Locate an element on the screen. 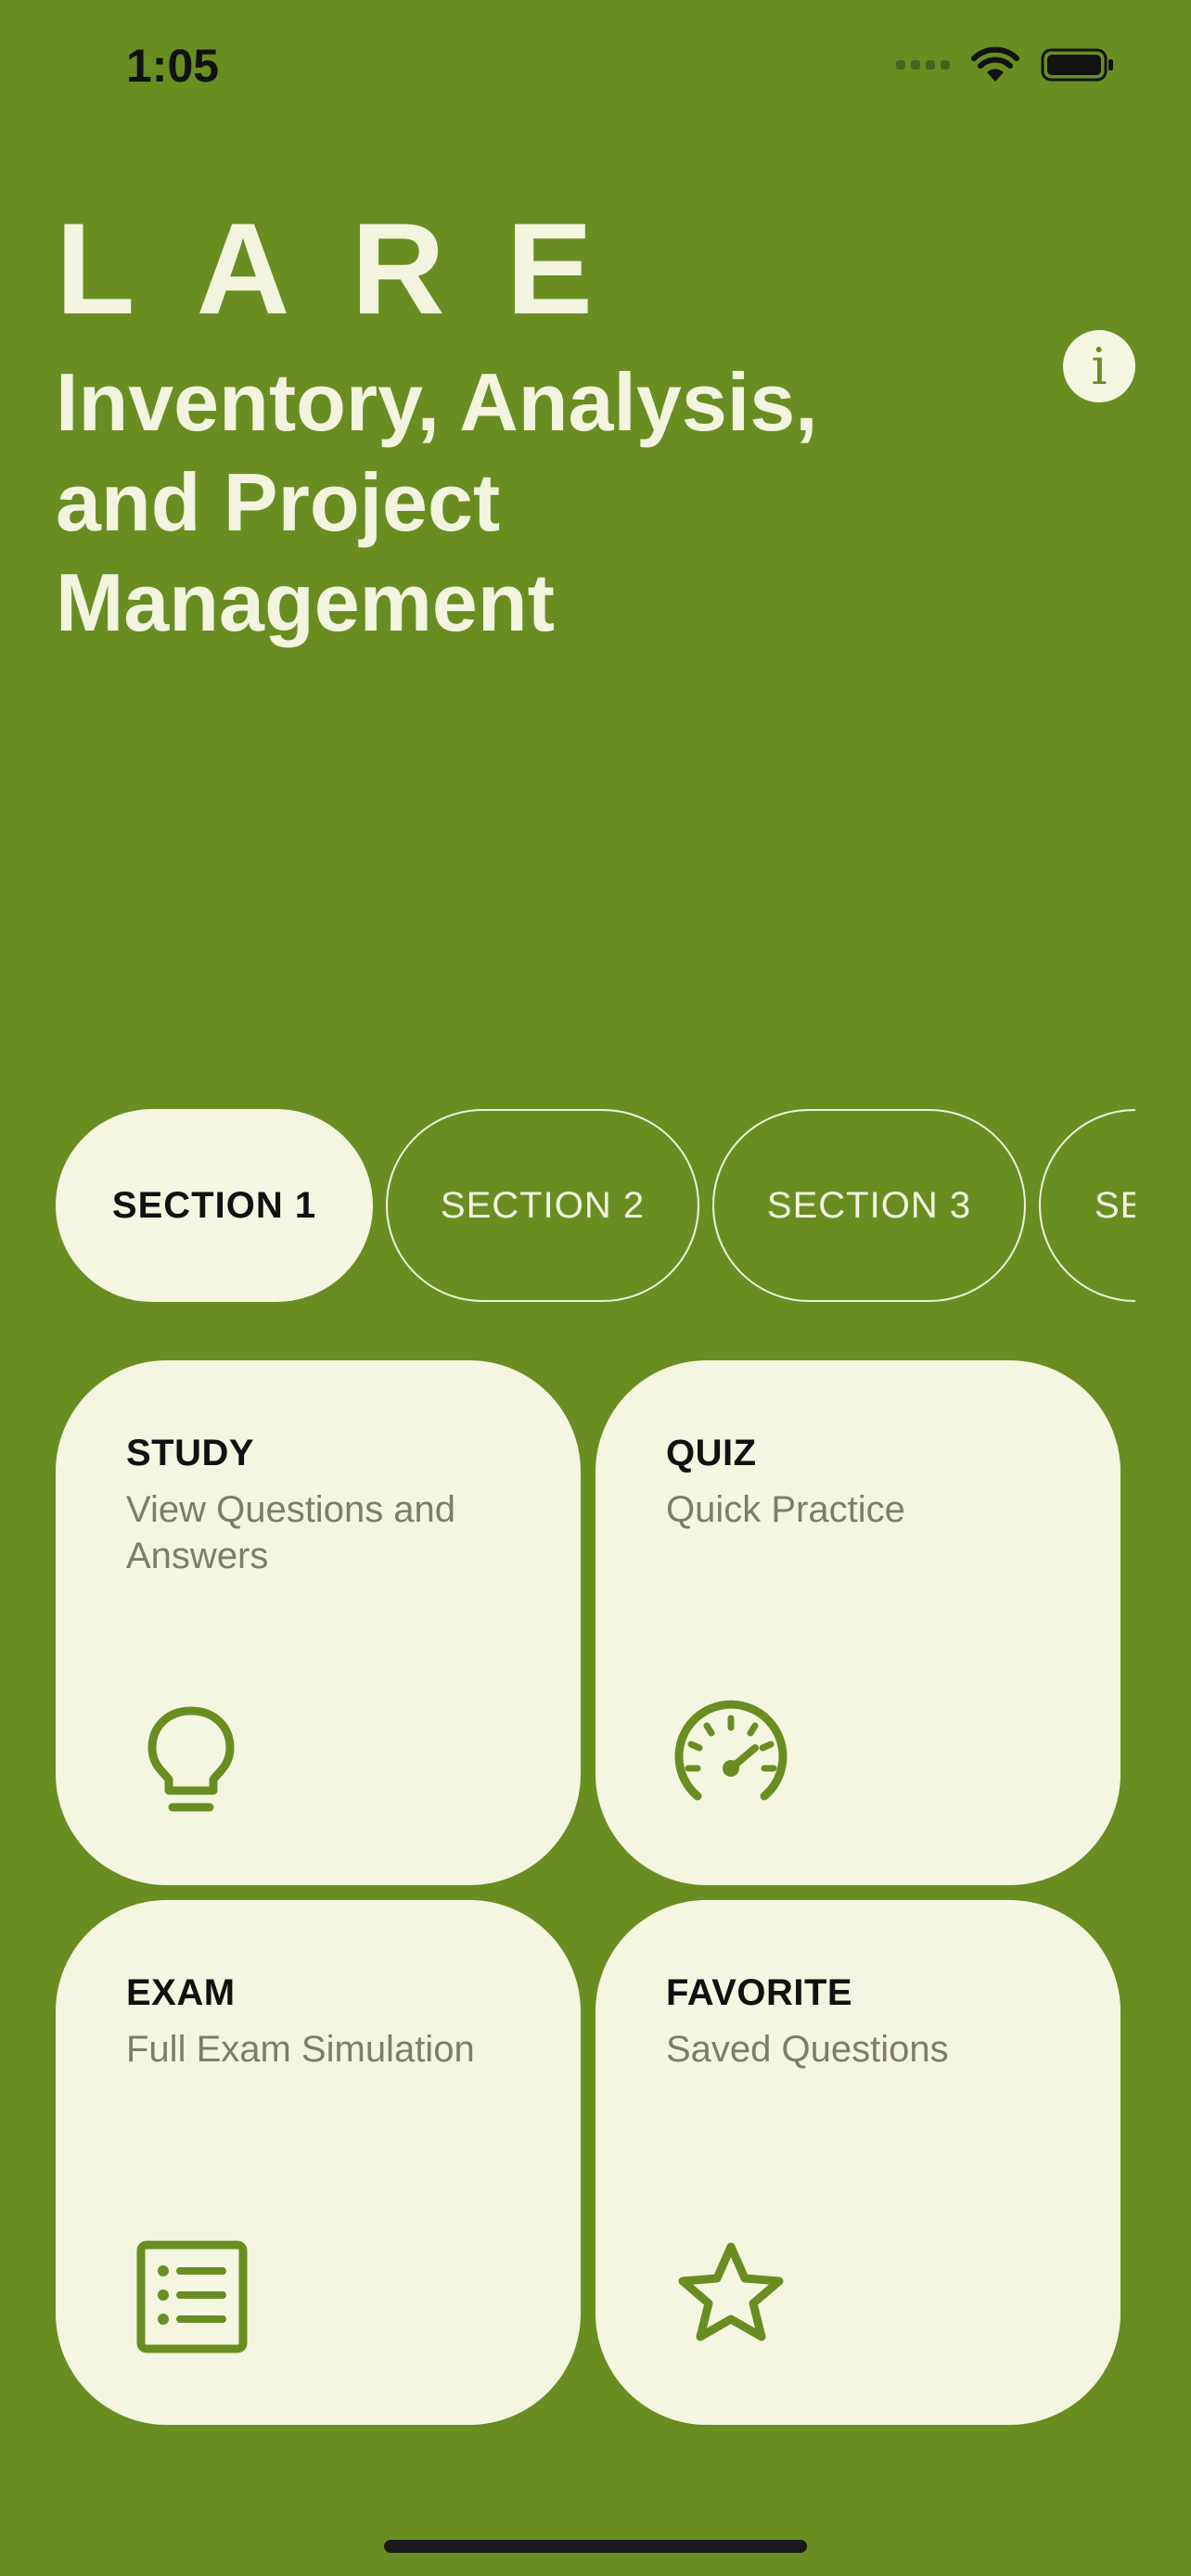 The image size is (1191, 2576). study-card: STUDY View Questions and Answers is located at coordinates (318, 1622).